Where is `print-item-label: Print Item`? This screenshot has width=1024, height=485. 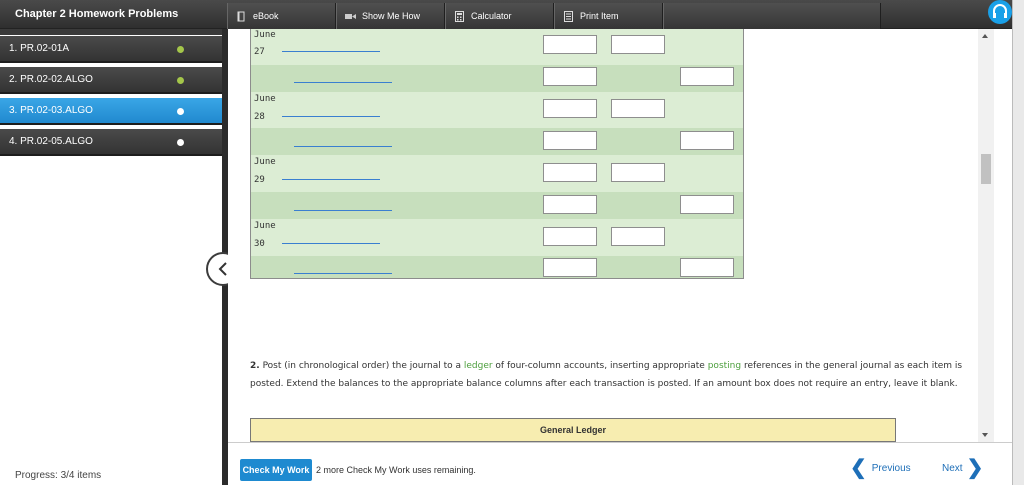
print-item-label: Print Item is located at coordinates (599, 16).